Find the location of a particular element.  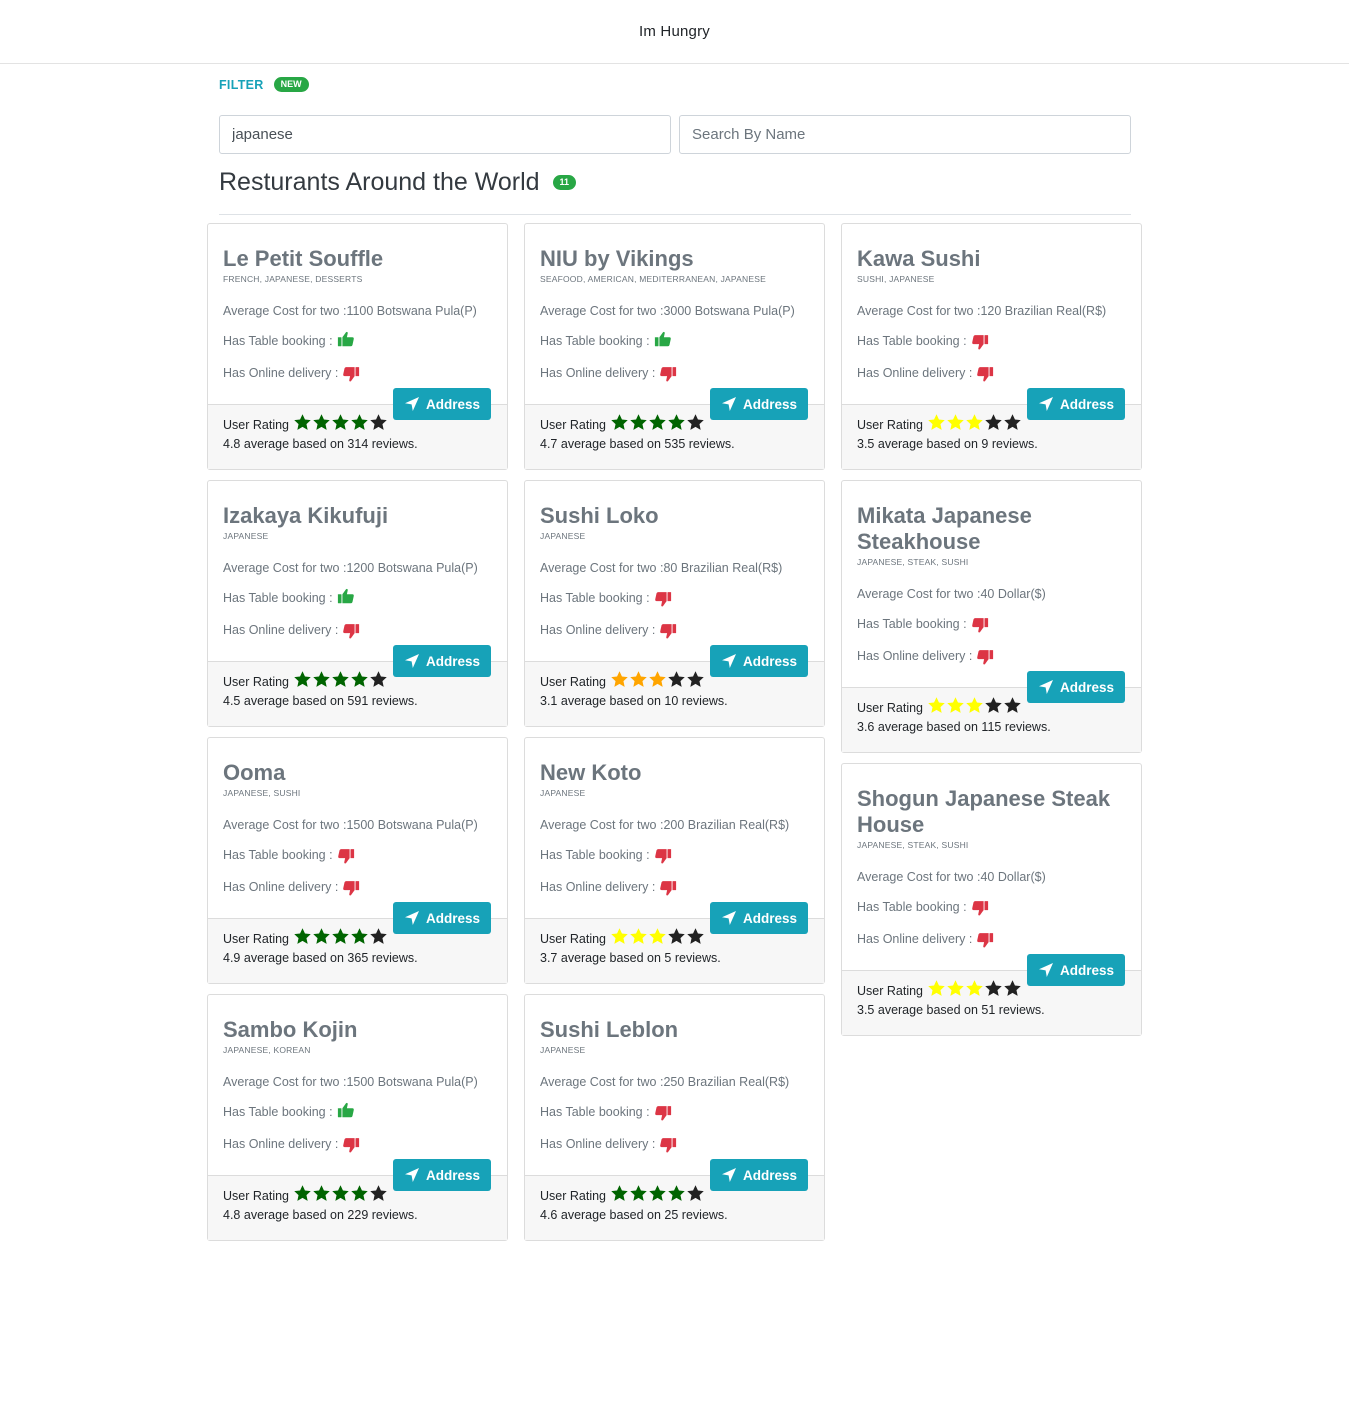

restaurant-cuisines: JAPANESE is located at coordinates (563, 793).